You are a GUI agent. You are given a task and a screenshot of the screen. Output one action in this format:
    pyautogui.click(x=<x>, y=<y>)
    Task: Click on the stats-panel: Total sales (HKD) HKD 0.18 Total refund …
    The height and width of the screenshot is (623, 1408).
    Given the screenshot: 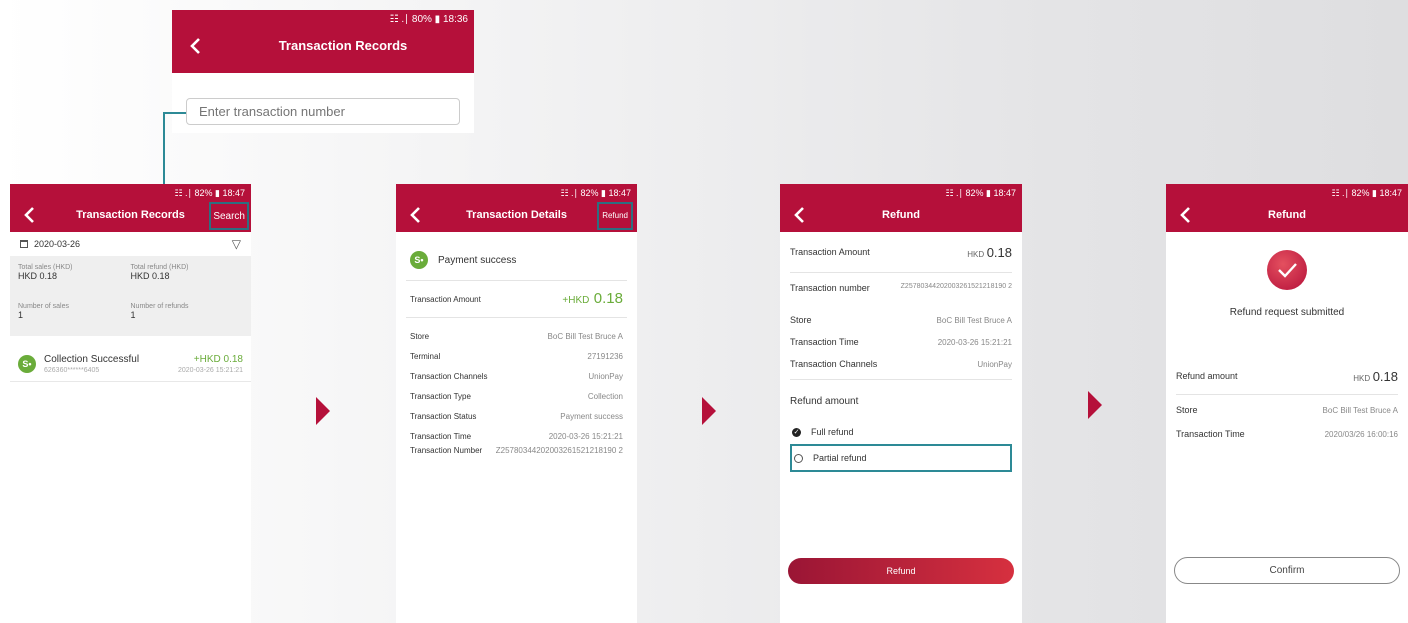 What is the action you would take?
    pyautogui.click(x=130, y=296)
    